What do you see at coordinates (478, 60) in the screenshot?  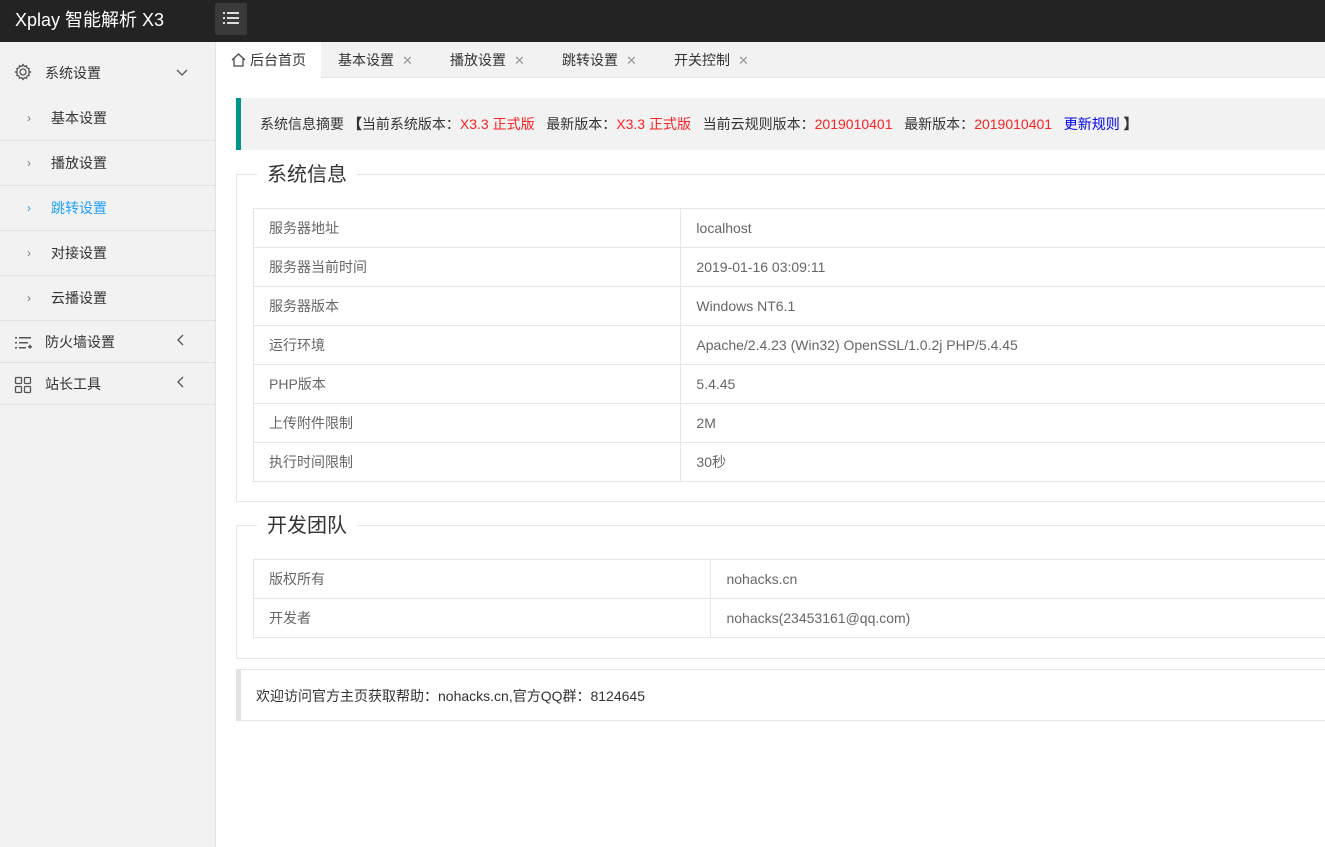 I see `tab-label: 播放设置` at bounding box center [478, 60].